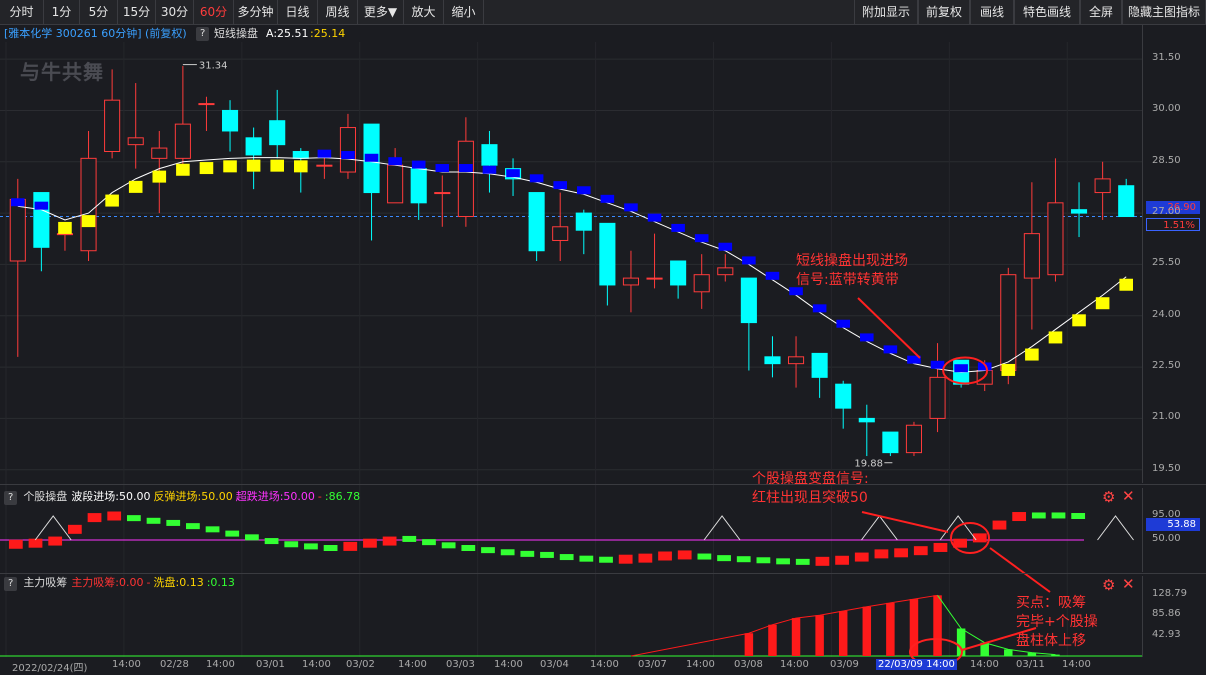  What do you see at coordinates (1057, 622) in the screenshot?
I see `annotation-line: 完毕+个股操` at bounding box center [1057, 622].